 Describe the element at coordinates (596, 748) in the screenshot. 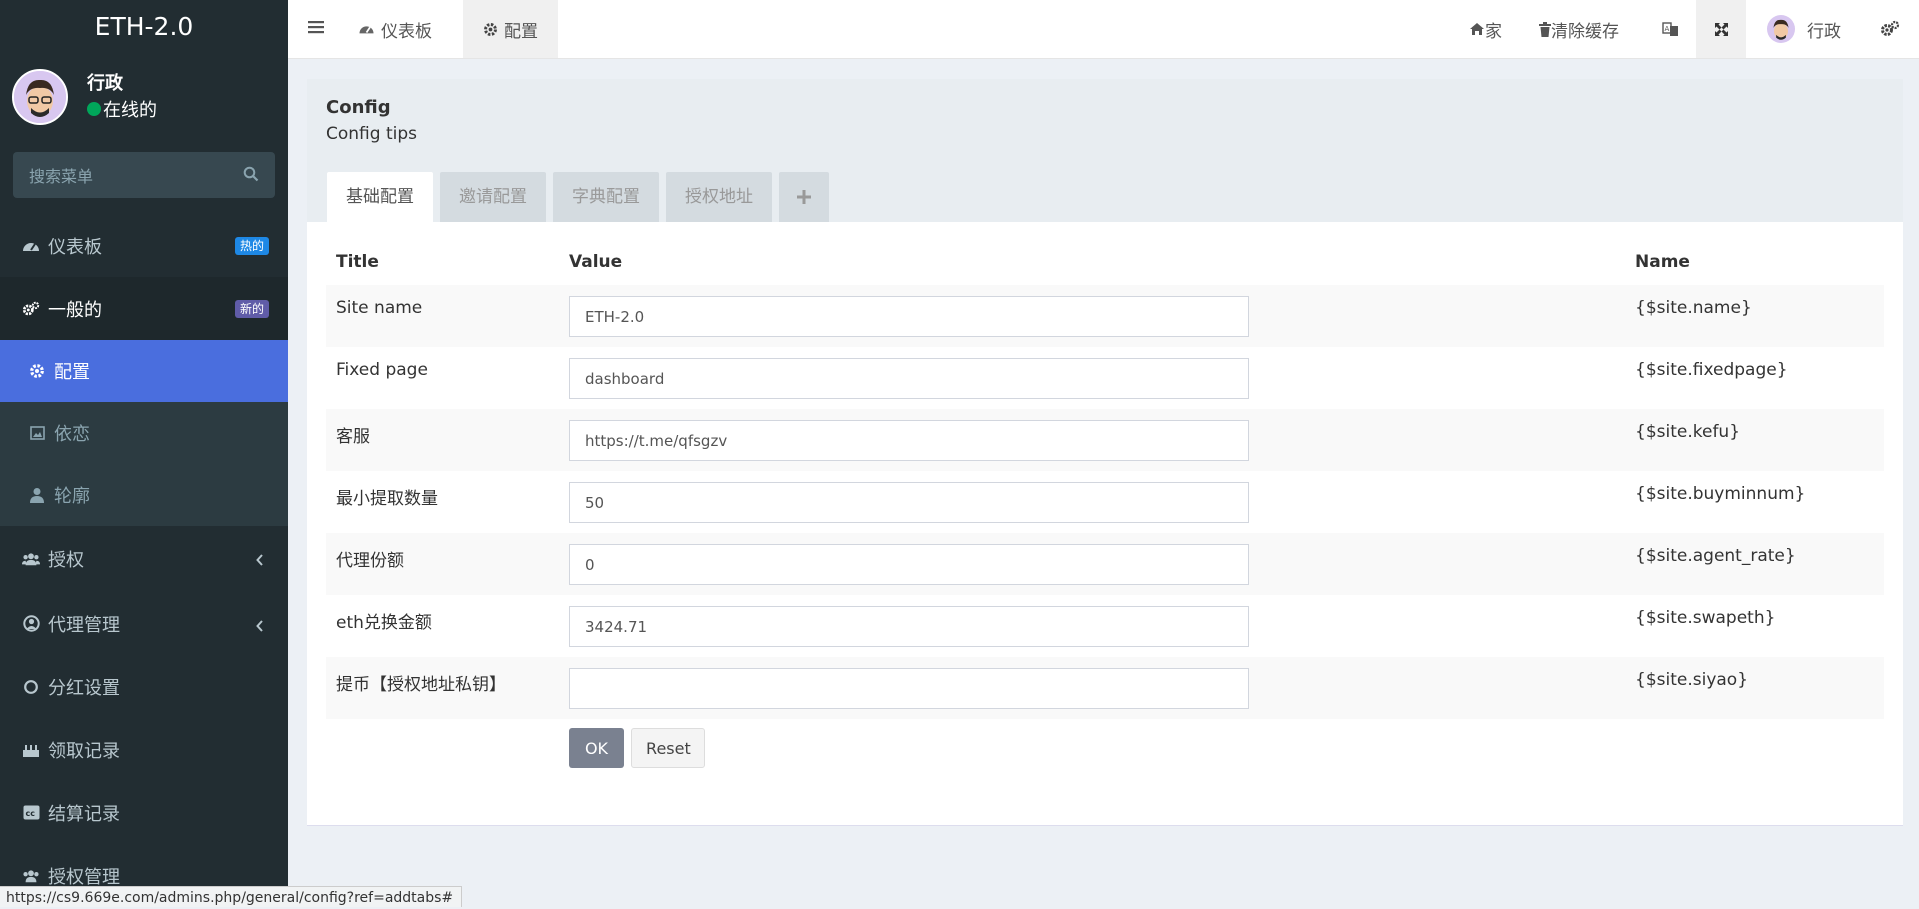

I see `ok-button: OK` at that location.